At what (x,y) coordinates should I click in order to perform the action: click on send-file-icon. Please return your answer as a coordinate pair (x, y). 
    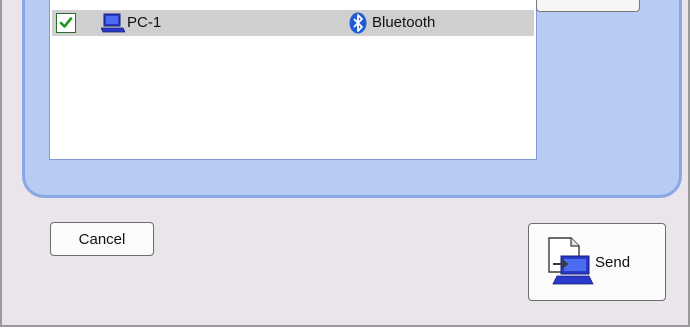
    Looking at the image, I should click on (571, 263).